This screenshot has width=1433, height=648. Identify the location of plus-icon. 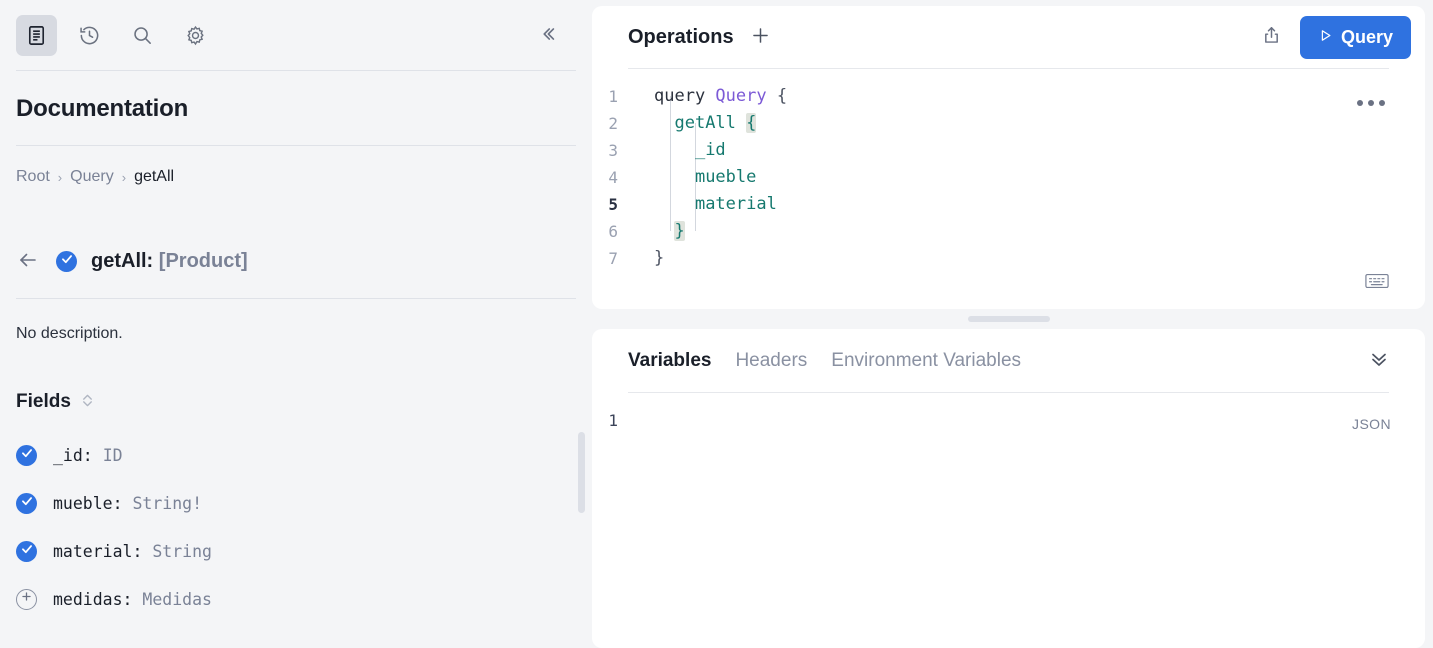
(760, 37).